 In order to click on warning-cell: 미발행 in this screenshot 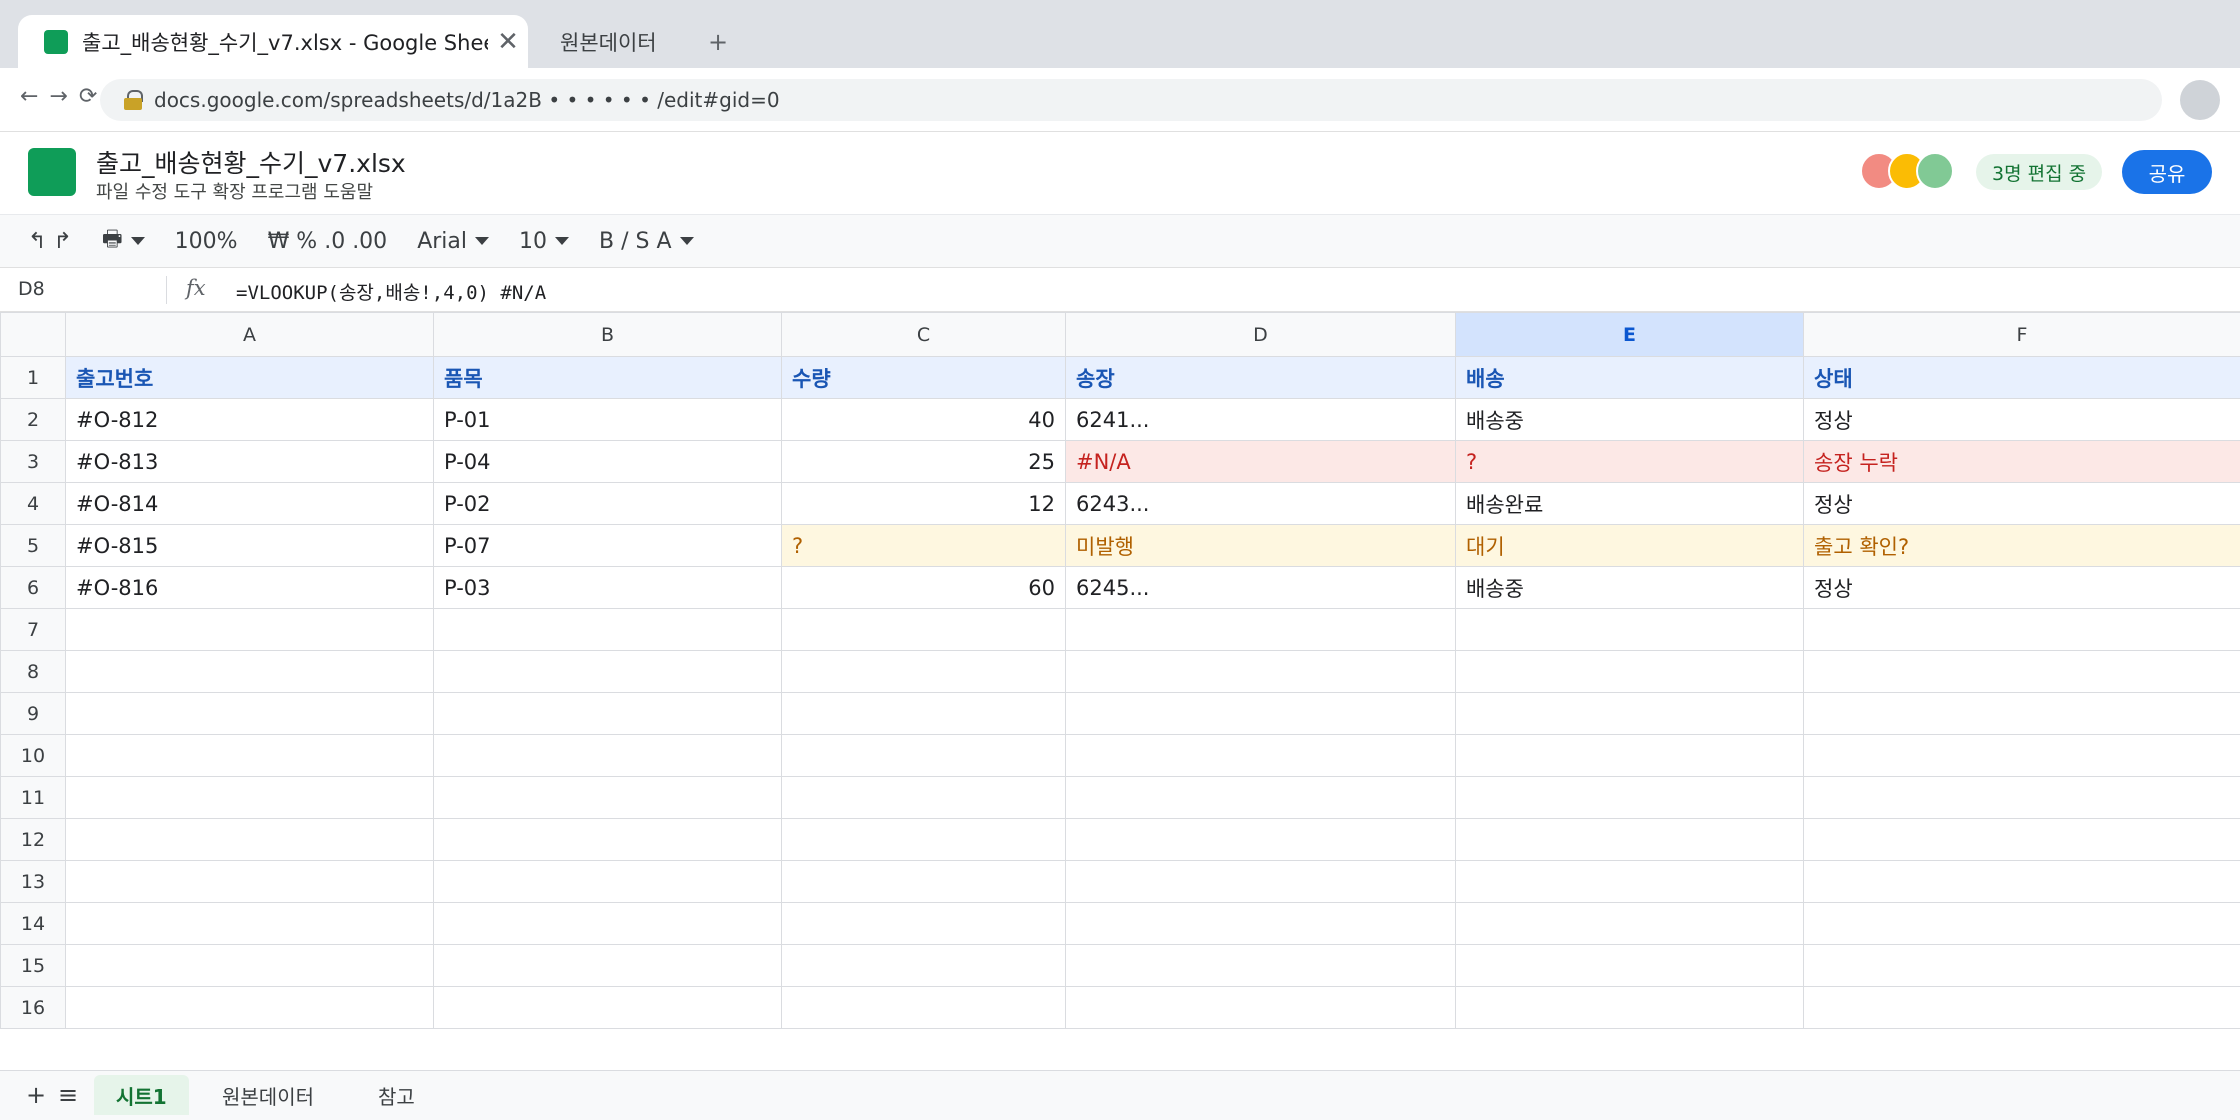, I will do `click(1260, 545)`.